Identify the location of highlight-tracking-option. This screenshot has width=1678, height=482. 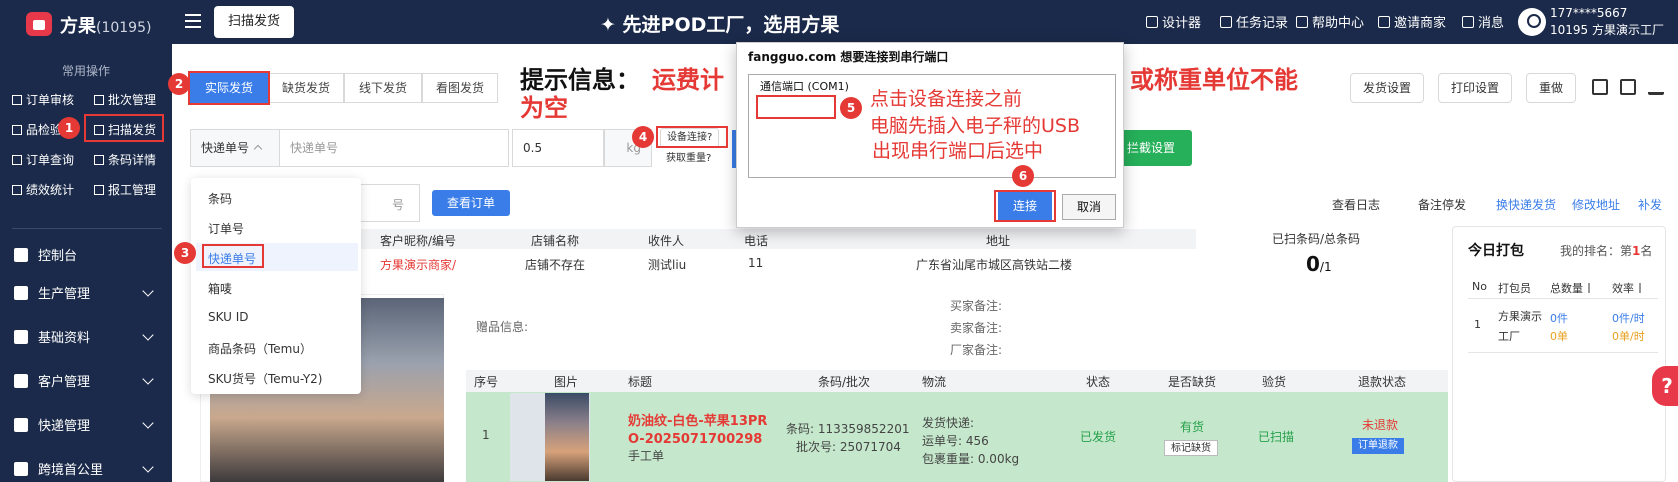
(233, 256).